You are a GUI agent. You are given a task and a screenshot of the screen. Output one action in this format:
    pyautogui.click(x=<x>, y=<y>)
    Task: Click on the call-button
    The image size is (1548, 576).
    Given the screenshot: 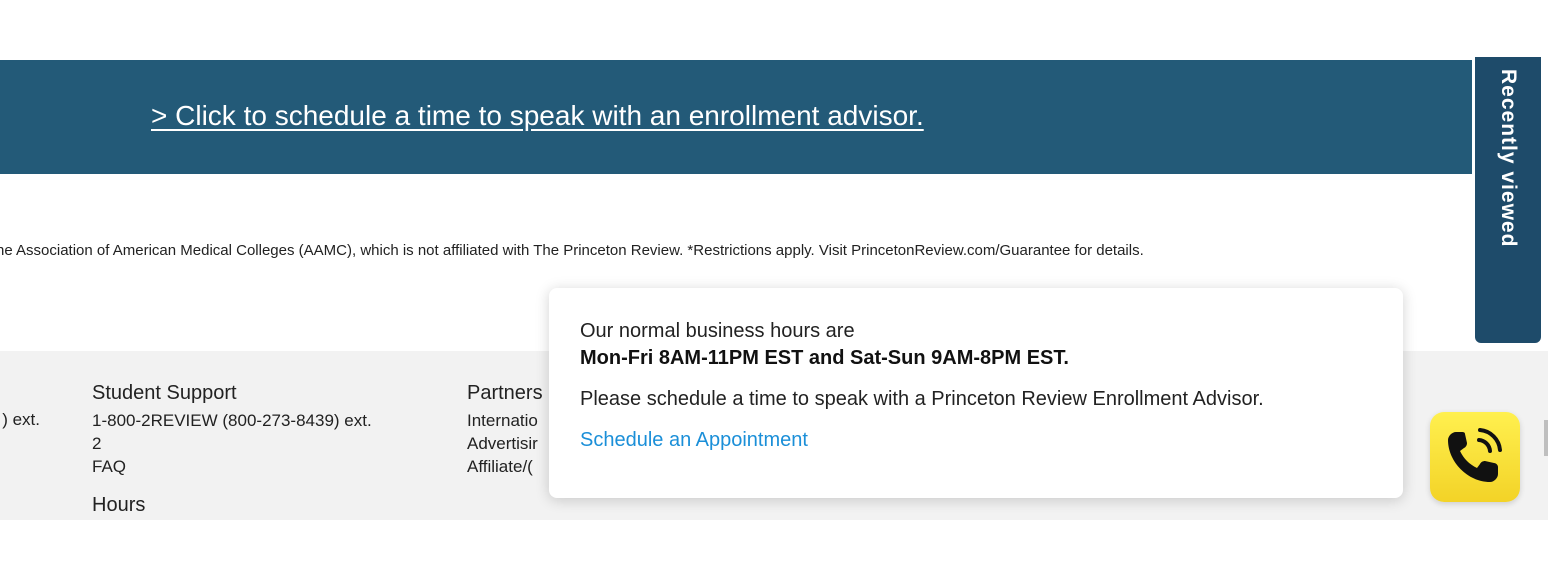 What is the action you would take?
    pyautogui.click(x=1475, y=457)
    